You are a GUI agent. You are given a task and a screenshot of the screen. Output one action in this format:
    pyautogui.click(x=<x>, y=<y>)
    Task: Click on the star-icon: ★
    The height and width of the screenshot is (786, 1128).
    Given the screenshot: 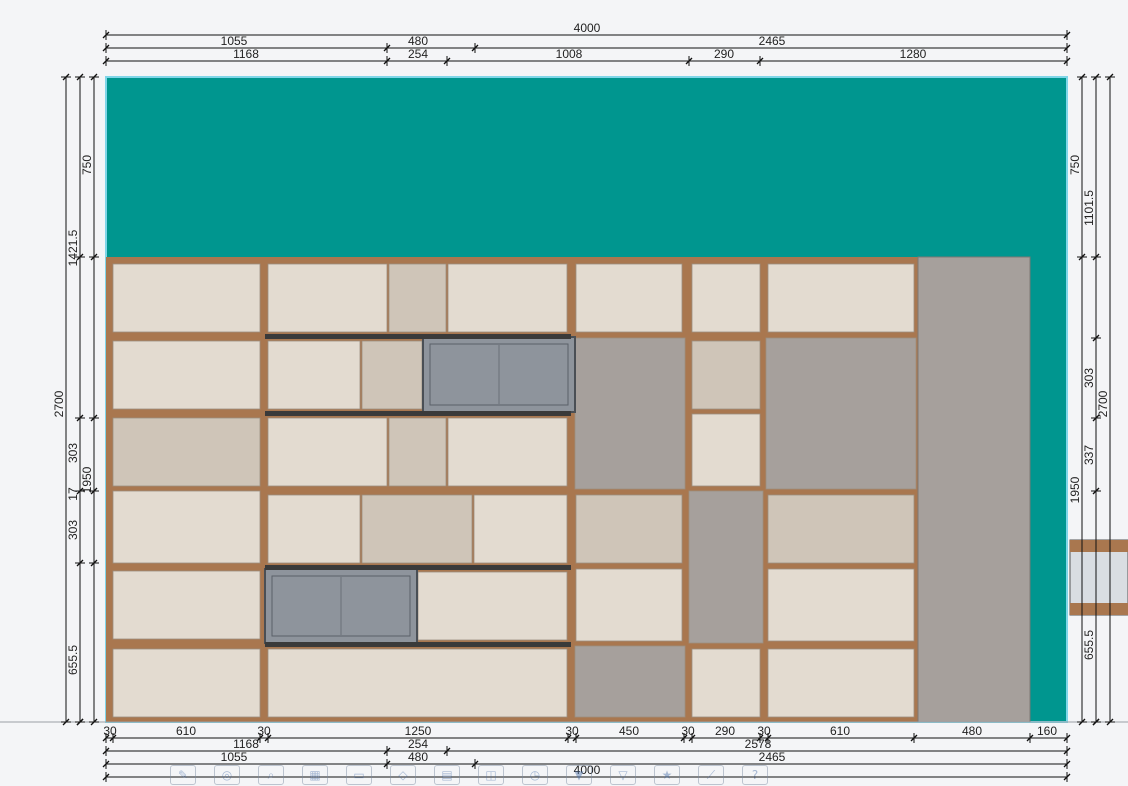 What is the action you would take?
    pyautogui.click(x=667, y=775)
    